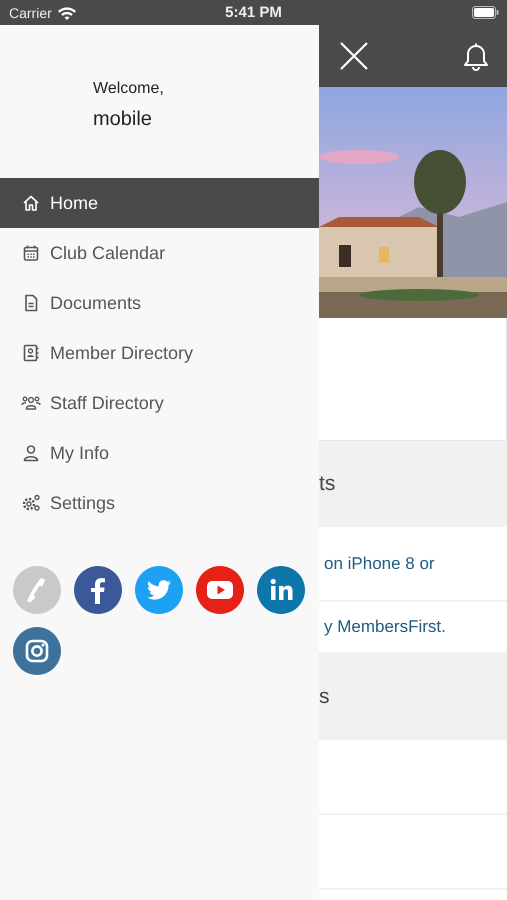 The height and width of the screenshot is (900, 507). I want to click on menu-item: Staff Directory, so click(159, 403).